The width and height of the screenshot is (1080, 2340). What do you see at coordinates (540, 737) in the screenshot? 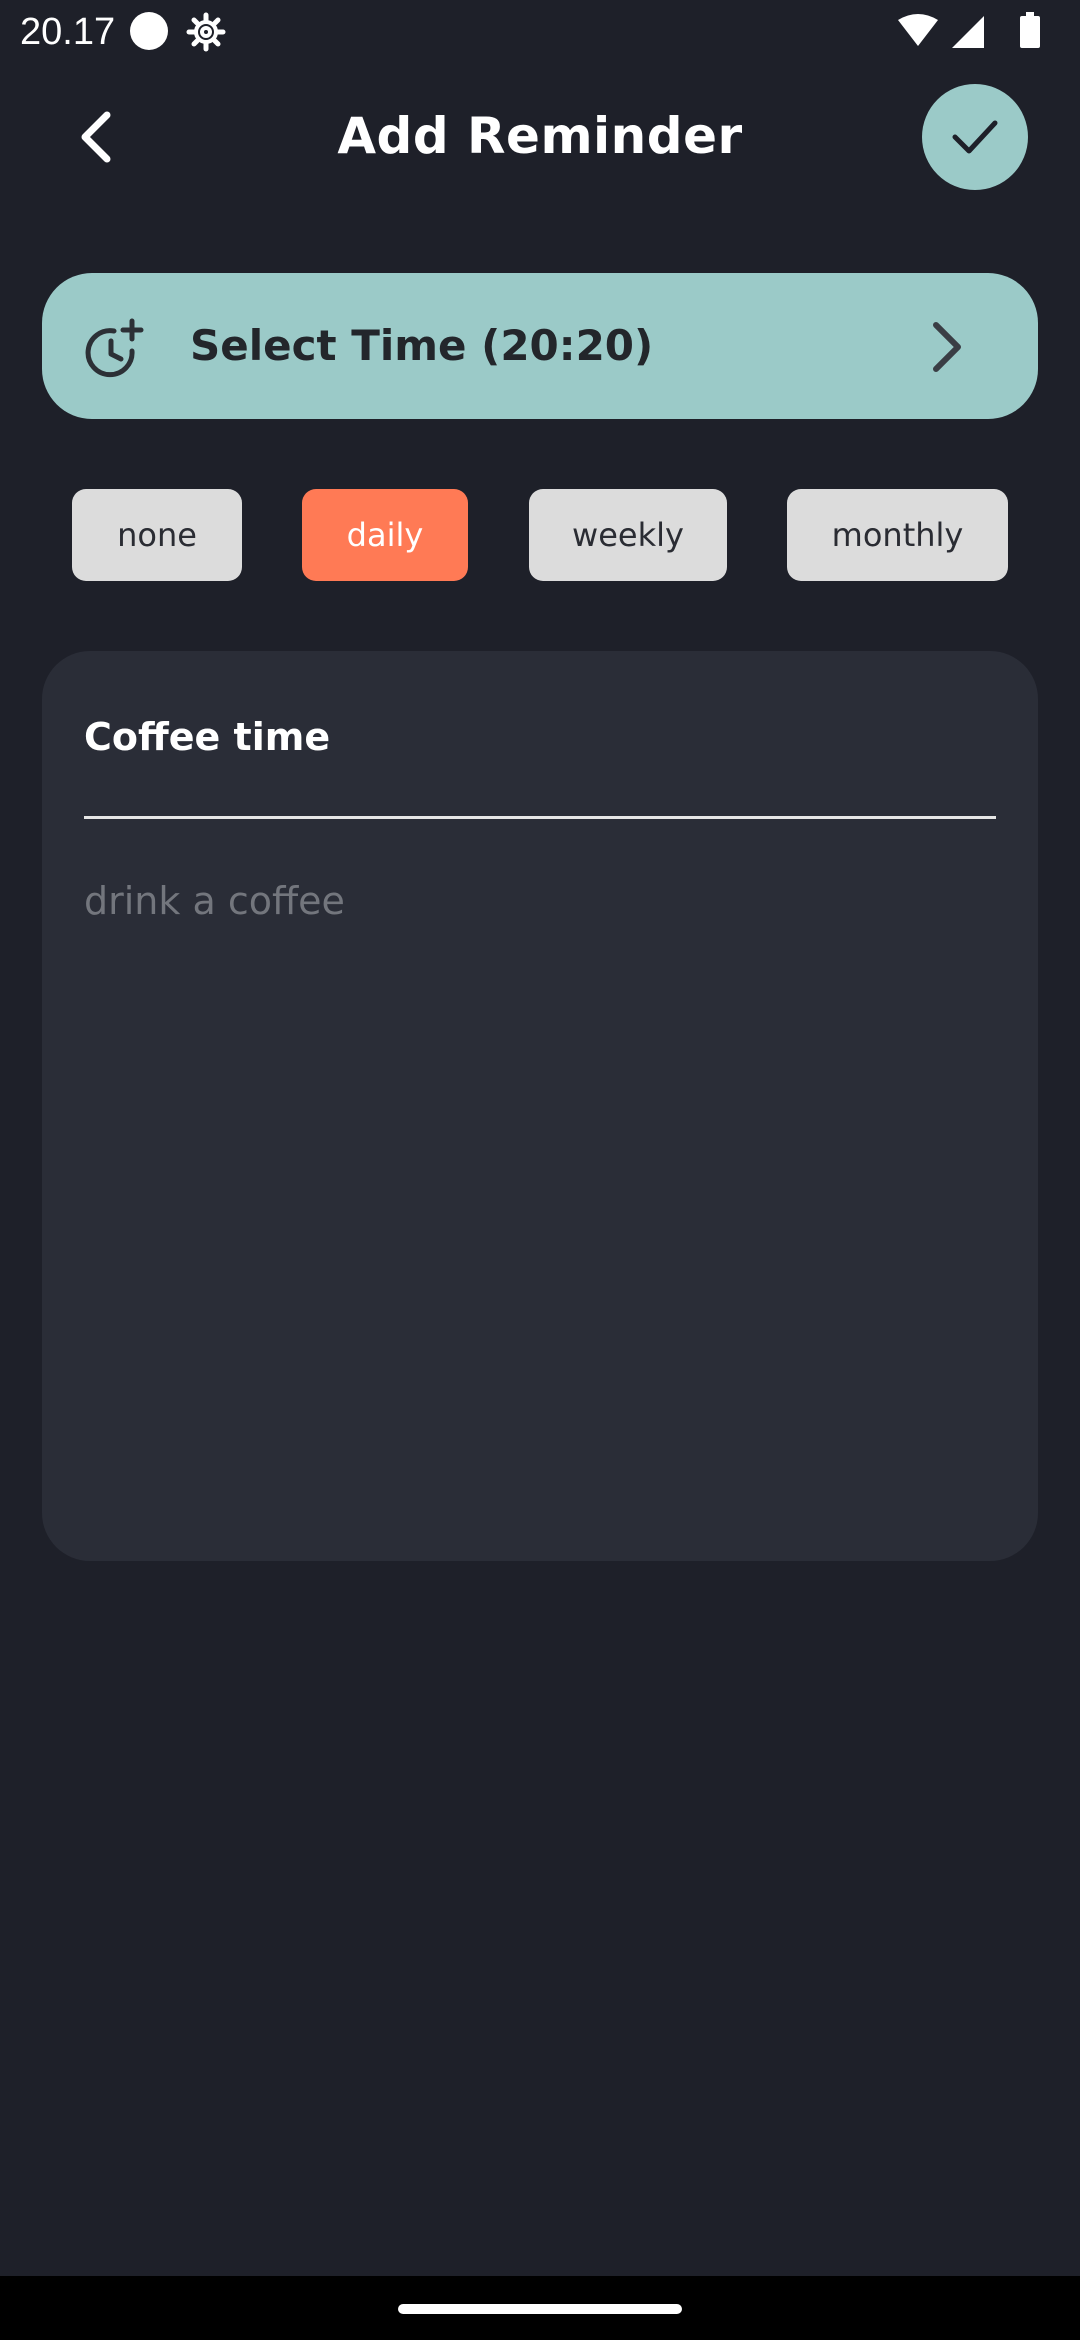
I see `title-input: Coffee time` at bounding box center [540, 737].